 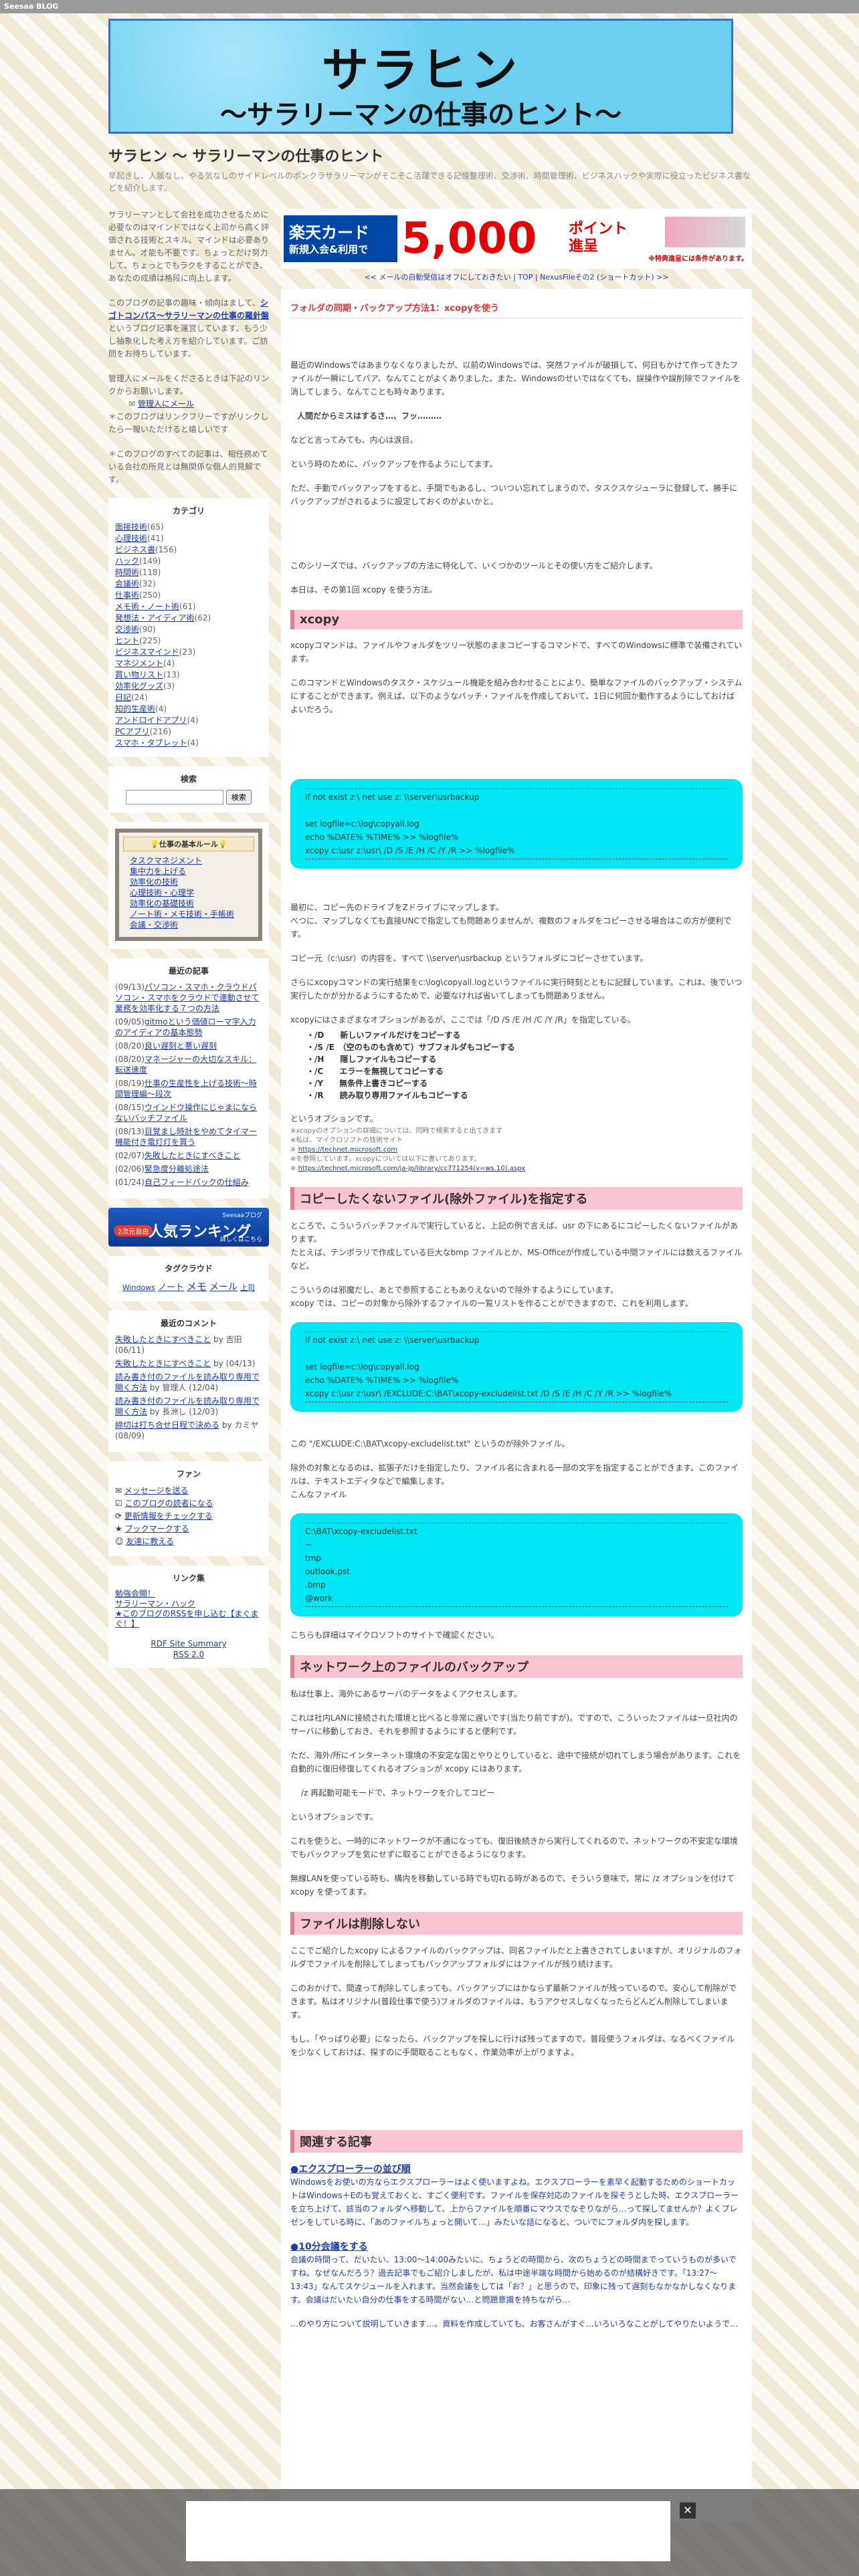 I want to click on external-link: サラリーマン・ハック, so click(x=188, y=1604).